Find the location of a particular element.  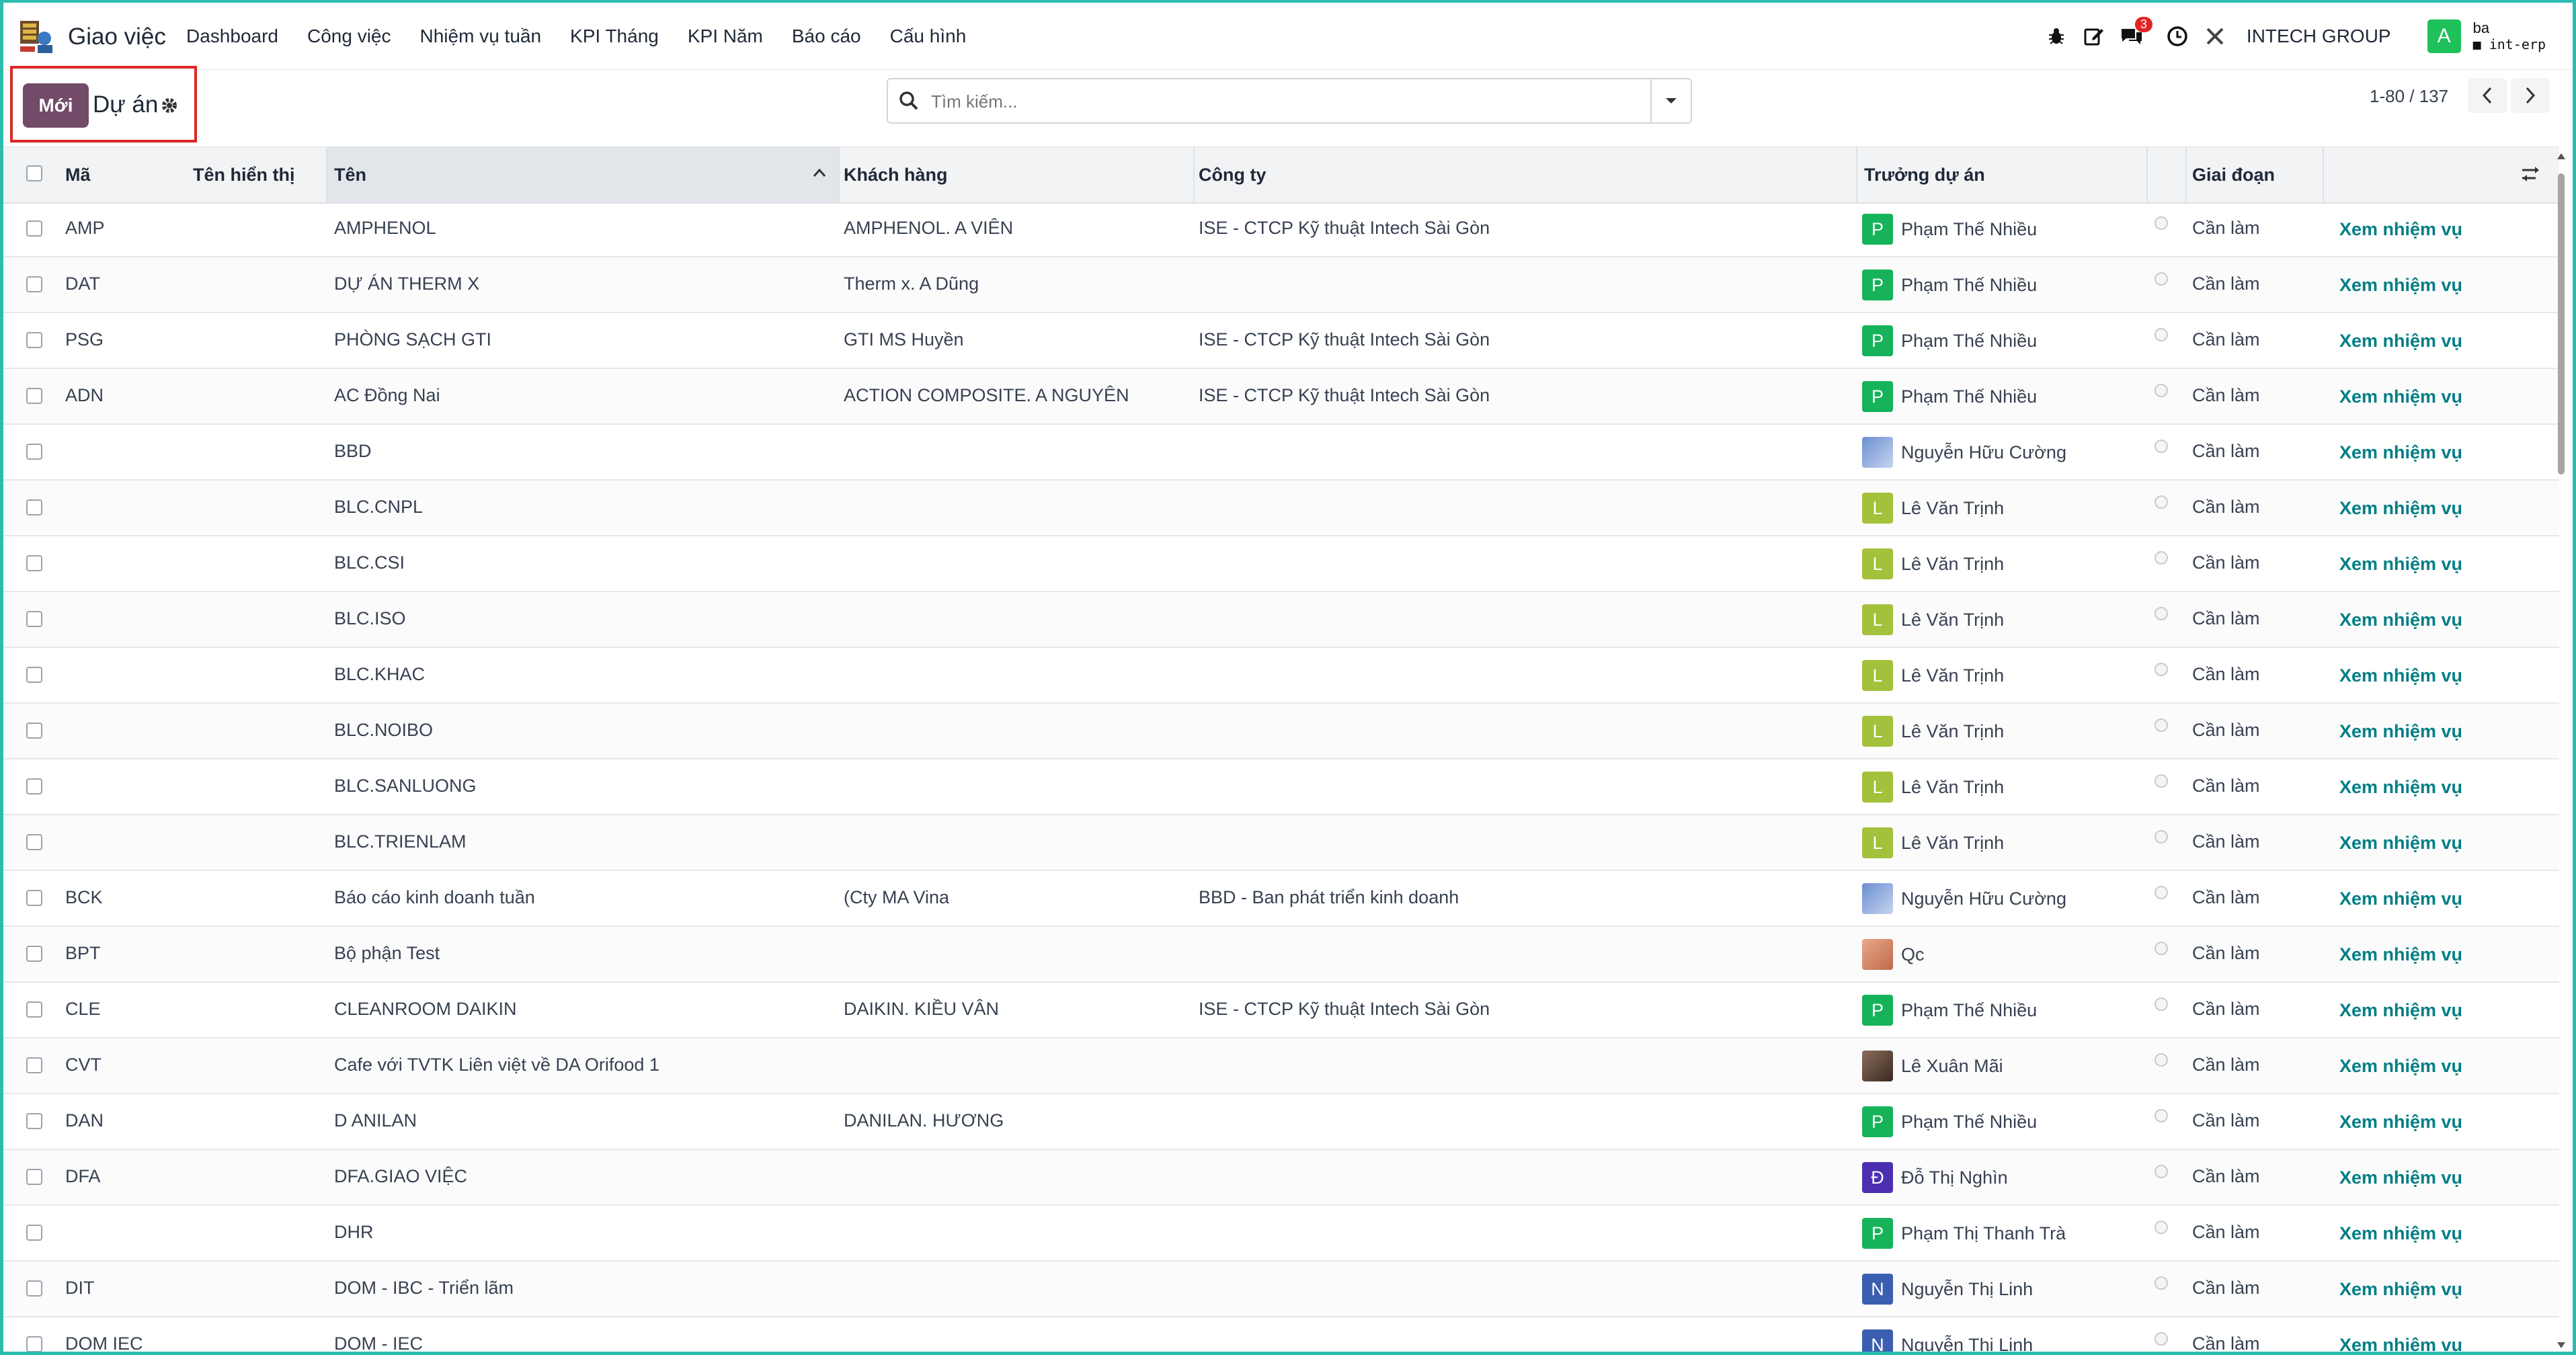

column-name: Tên is located at coordinates (350, 176).